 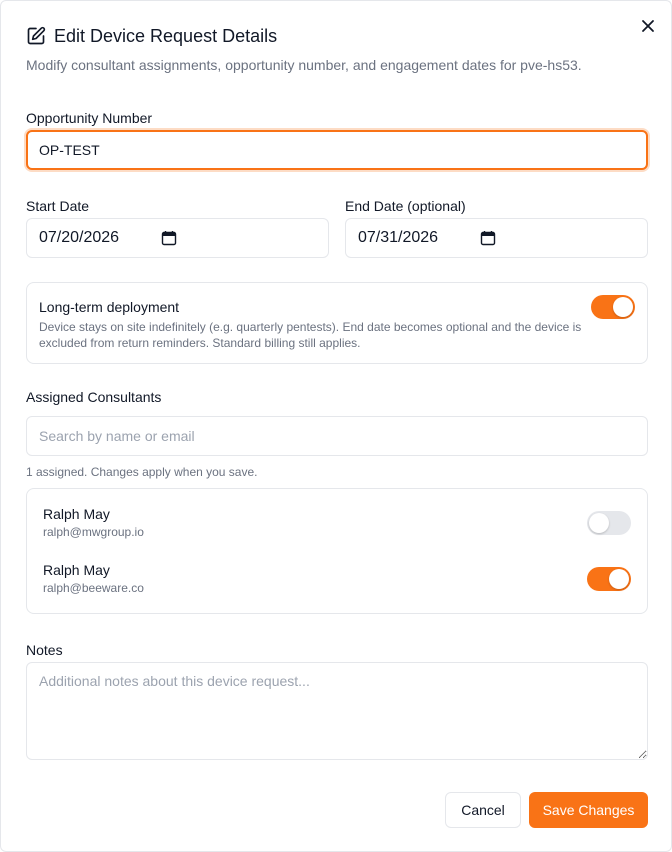 I want to click on list-item: Ralph May ralph@beeware.co, so click(x=93, y=578).